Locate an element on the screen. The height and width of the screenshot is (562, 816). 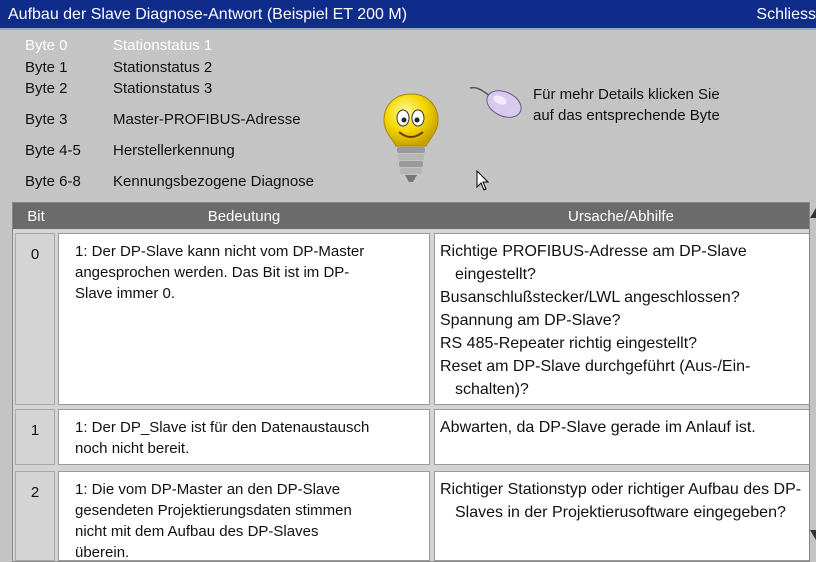
bit-cell: 2 is located at coordinates (35, 516).